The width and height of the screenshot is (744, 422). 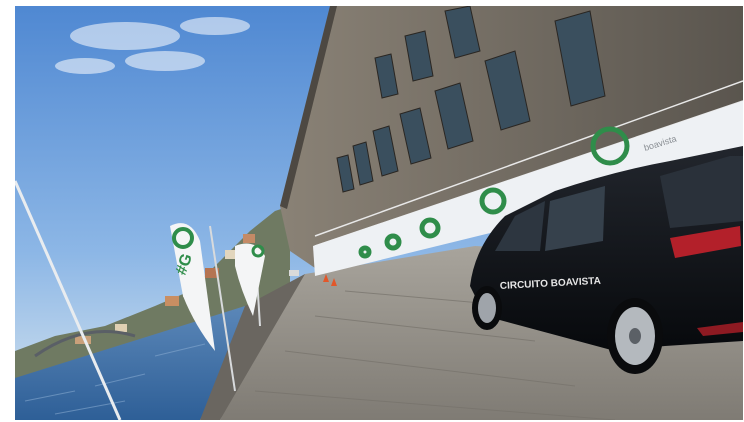 What do you see at coordinates (635, 336) in the screenshot?
I see `car-wheel-rear` at bounding box center [635, 336].